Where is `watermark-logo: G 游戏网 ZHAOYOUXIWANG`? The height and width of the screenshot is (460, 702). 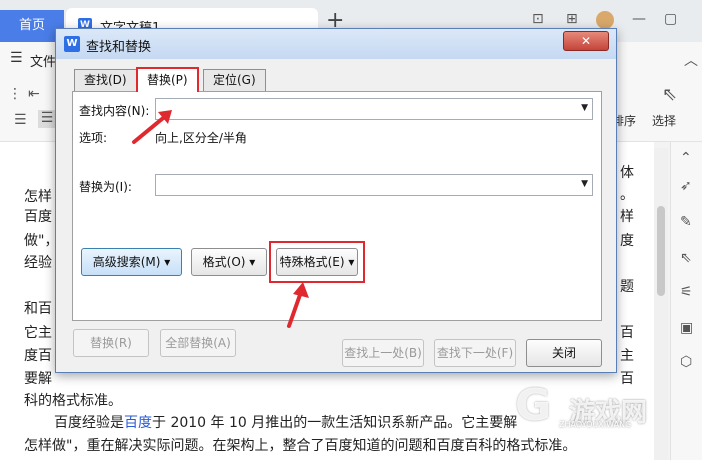 watermark-logo: G 游戏网 ZHAOYOUXIWANG is located at coordinates (608, 420).